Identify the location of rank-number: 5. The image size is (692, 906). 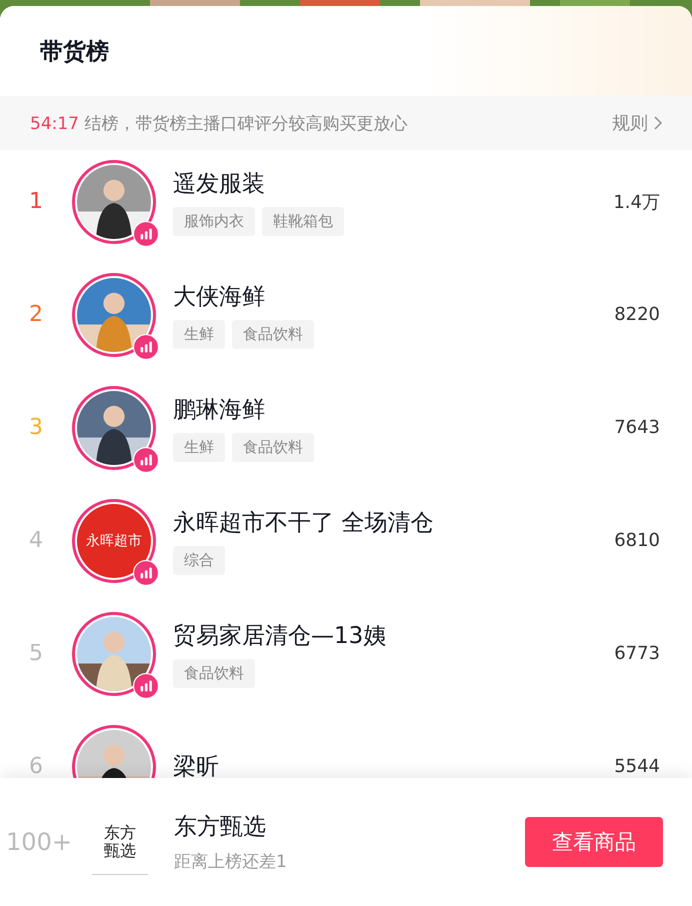
(36, 653).